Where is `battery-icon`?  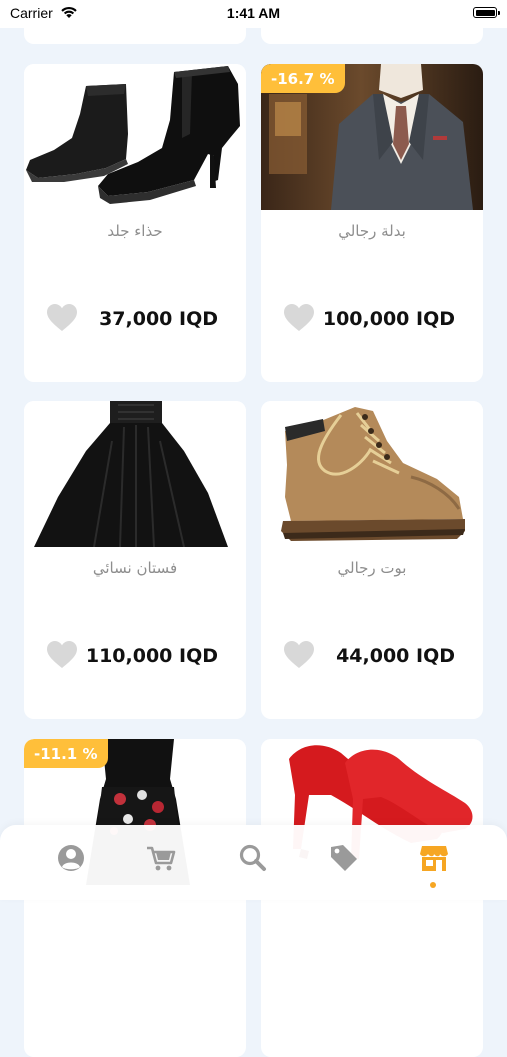
battery-icon is located at coordinates (486, 12).